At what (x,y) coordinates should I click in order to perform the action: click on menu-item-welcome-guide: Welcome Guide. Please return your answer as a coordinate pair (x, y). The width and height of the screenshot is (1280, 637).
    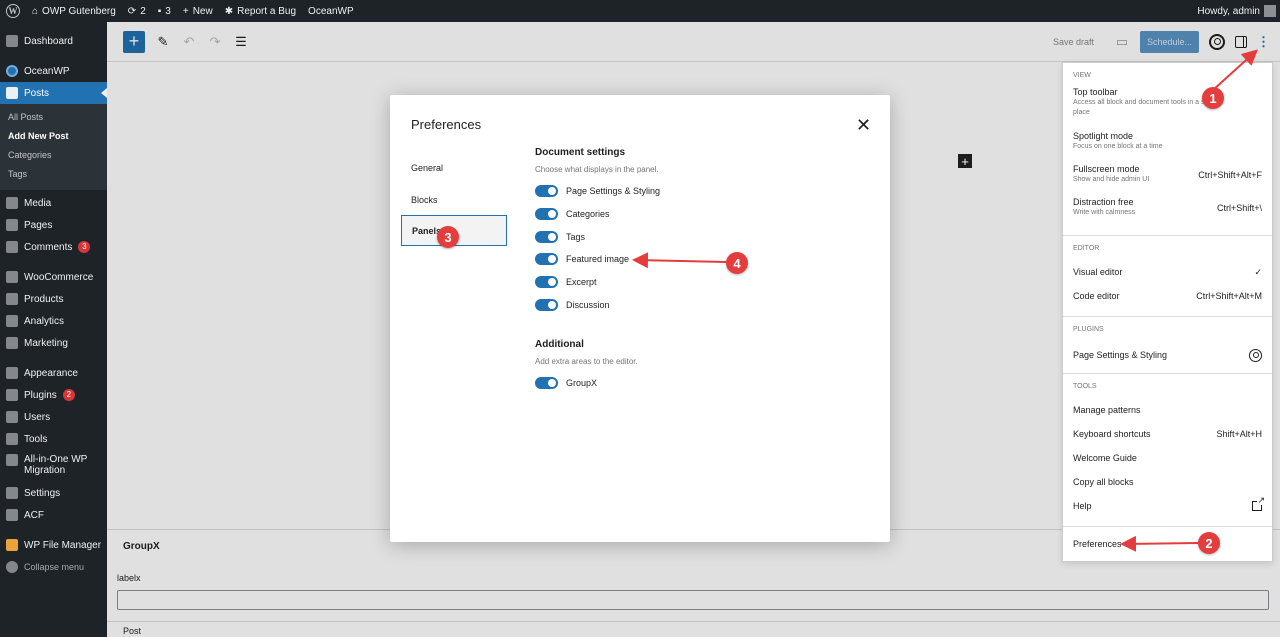
    Looking at the image, I should click on (1167, 458).